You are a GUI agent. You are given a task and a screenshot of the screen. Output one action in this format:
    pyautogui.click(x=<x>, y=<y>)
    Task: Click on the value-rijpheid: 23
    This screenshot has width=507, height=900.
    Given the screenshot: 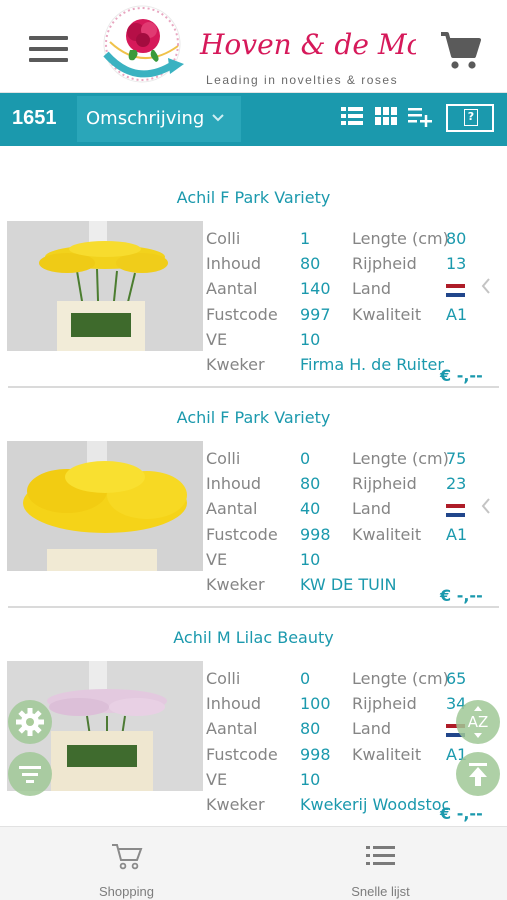 What is the action you would take?
    pyautogui.click(x=456, y=483)
    